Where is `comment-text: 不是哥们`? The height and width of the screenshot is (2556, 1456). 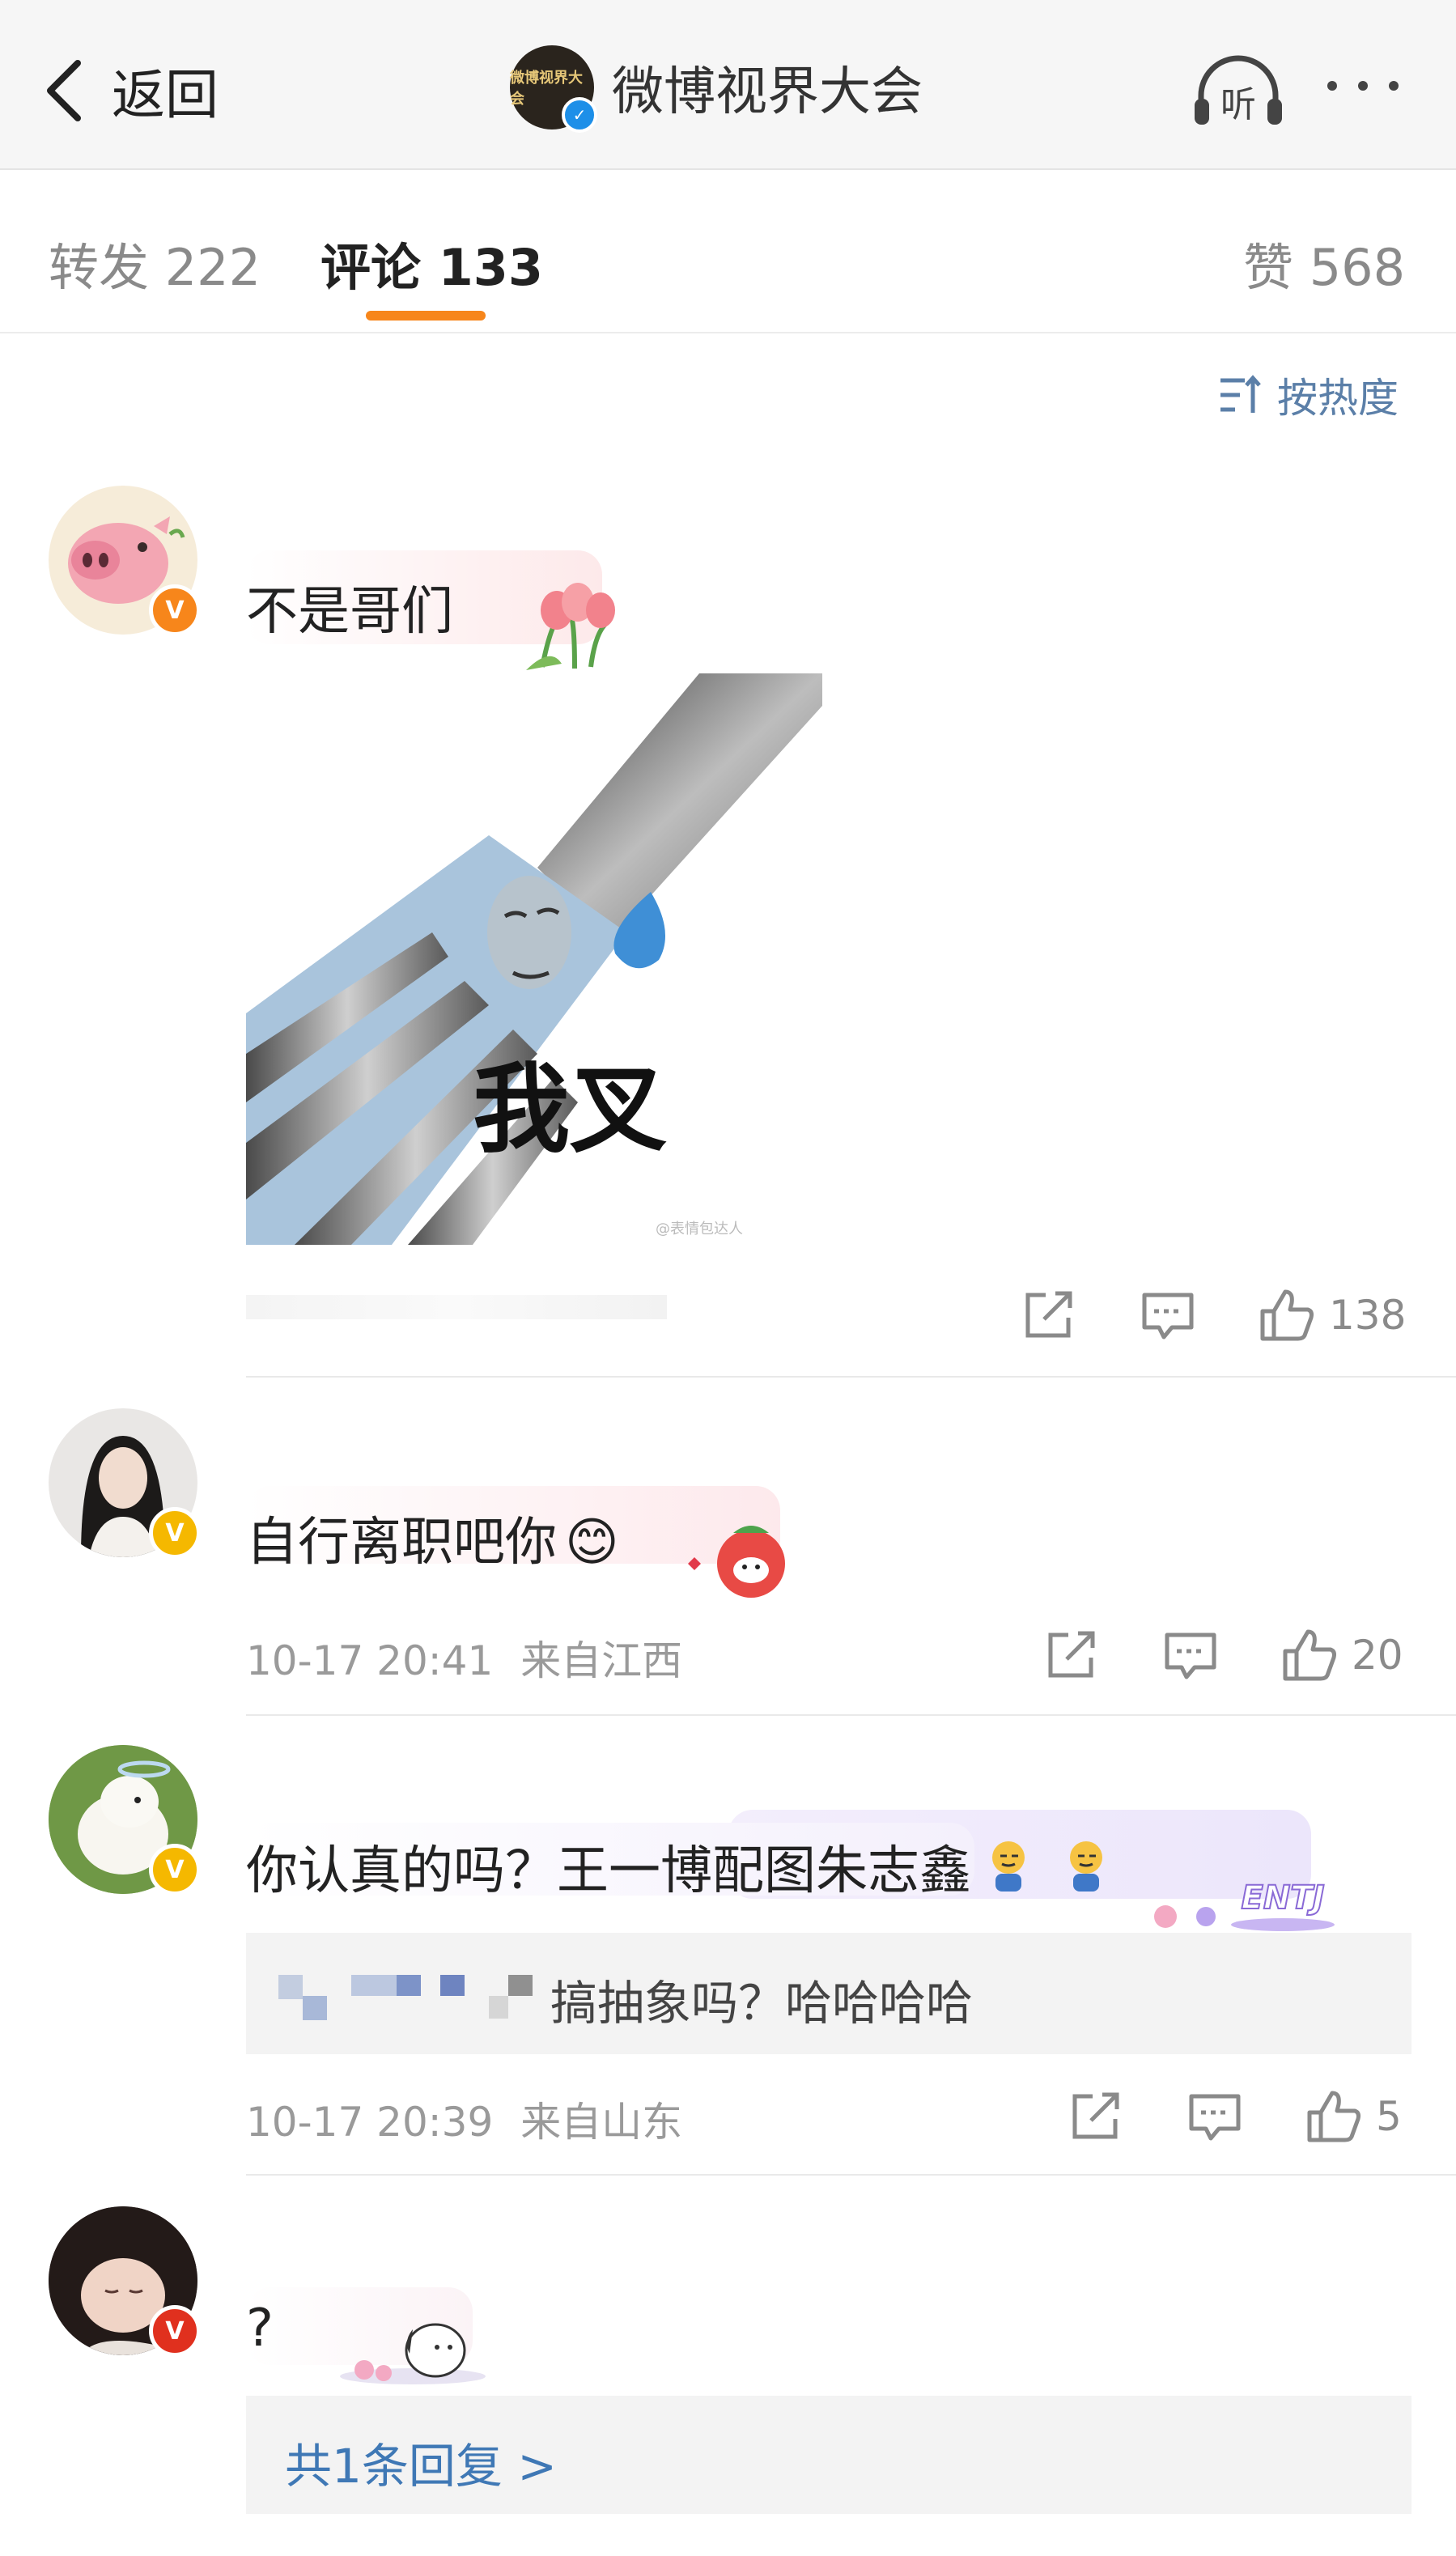 comment-text: 不是哥们 is located at coordinates (349, 612).